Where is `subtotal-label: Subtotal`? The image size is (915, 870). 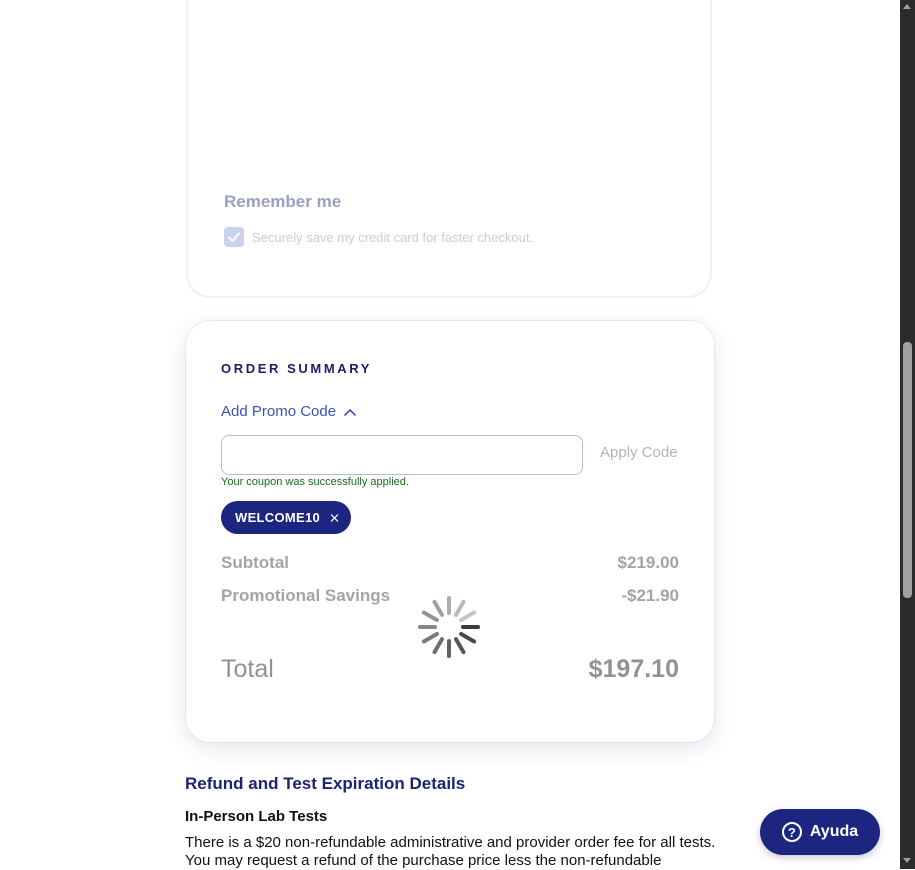 subtotal-label: Subtotal is located at coordinates (255, 562).